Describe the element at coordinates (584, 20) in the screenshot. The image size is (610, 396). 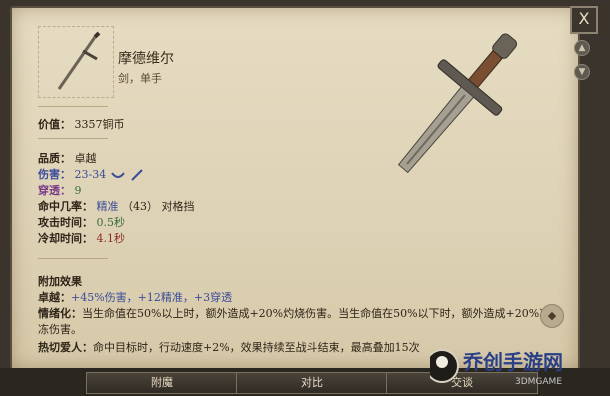
I see `close-button: X` at that location.